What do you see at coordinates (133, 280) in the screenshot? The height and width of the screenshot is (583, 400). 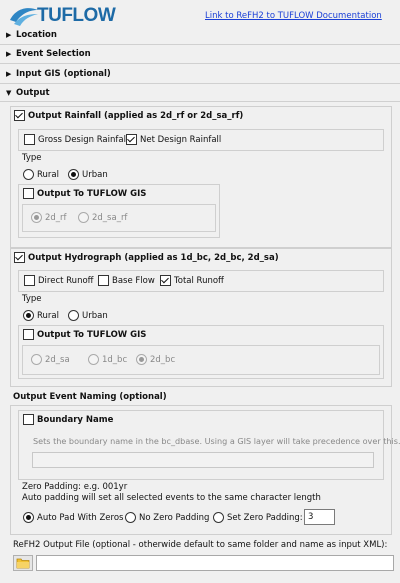 I see `base-flow-label: Base Flow` at bounding box center [133, 280].